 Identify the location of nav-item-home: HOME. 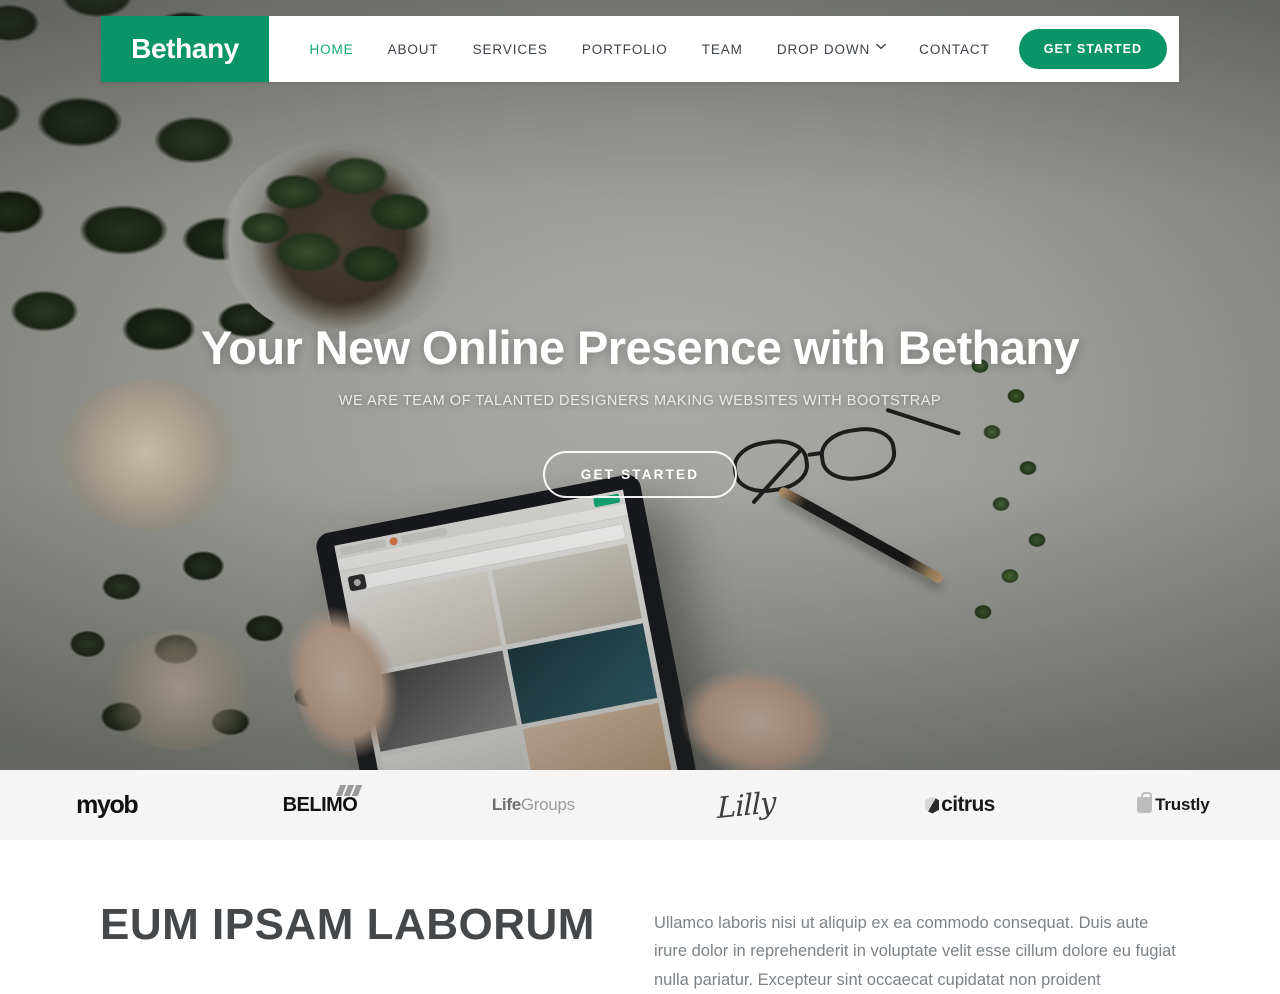
(331, 49).